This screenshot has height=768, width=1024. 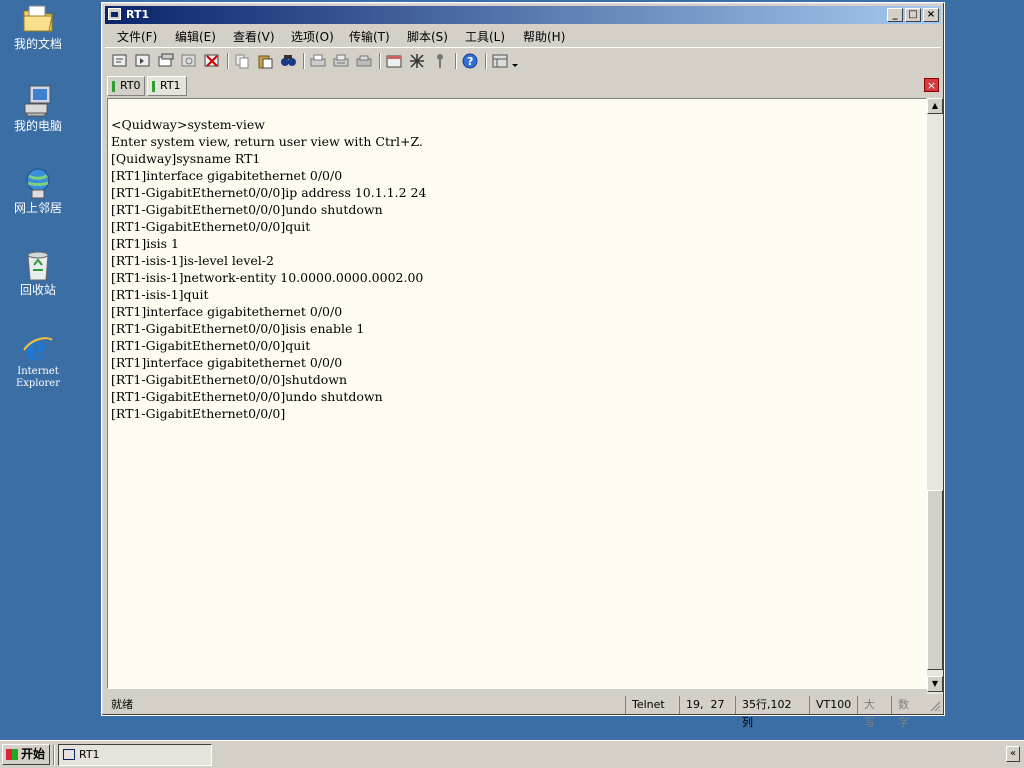 What do you see at coordinates (137, 36) in the screenshot?
I see `menu-file: 文件(F)` at bounding box center [137, 36].